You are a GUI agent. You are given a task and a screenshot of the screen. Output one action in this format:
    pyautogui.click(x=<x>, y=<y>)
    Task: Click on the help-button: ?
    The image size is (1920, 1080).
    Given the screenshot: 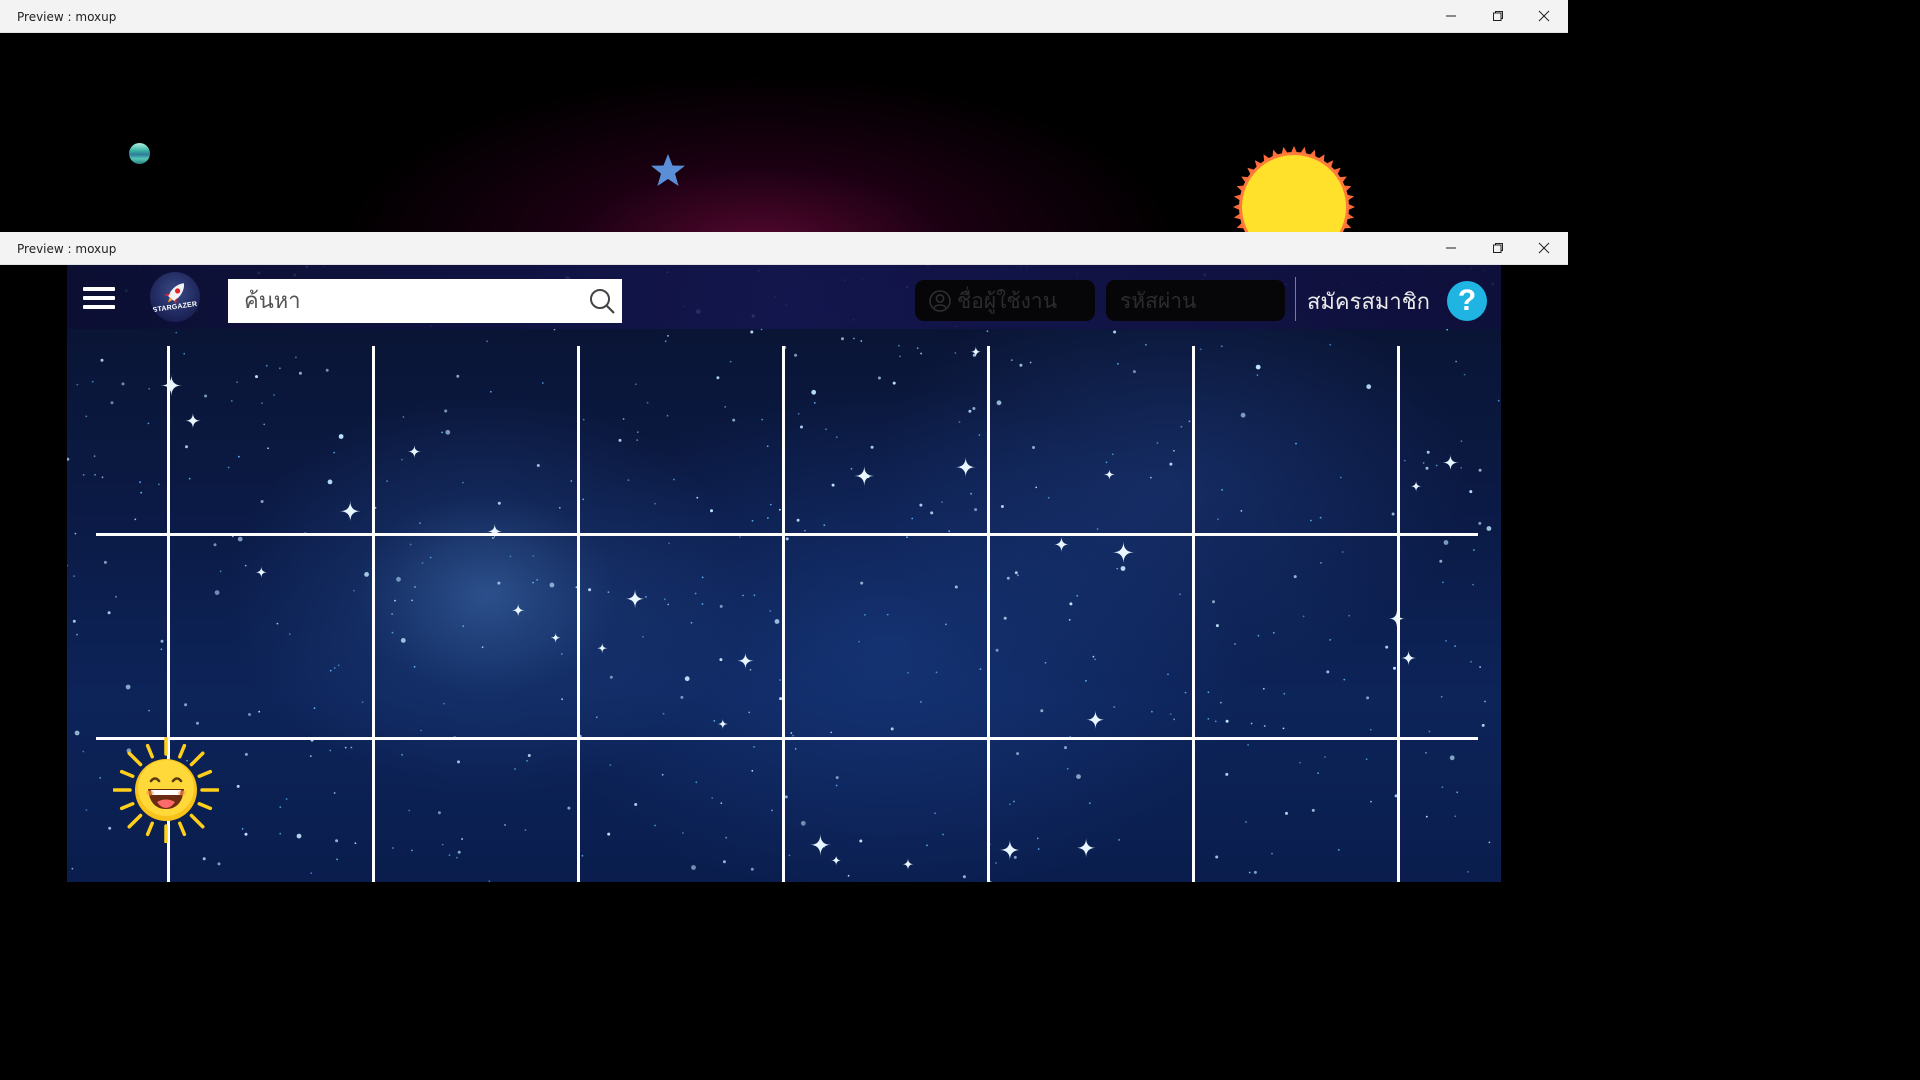 What is the action you would take?
    pyautogui.click(x=1467, y=301)
    